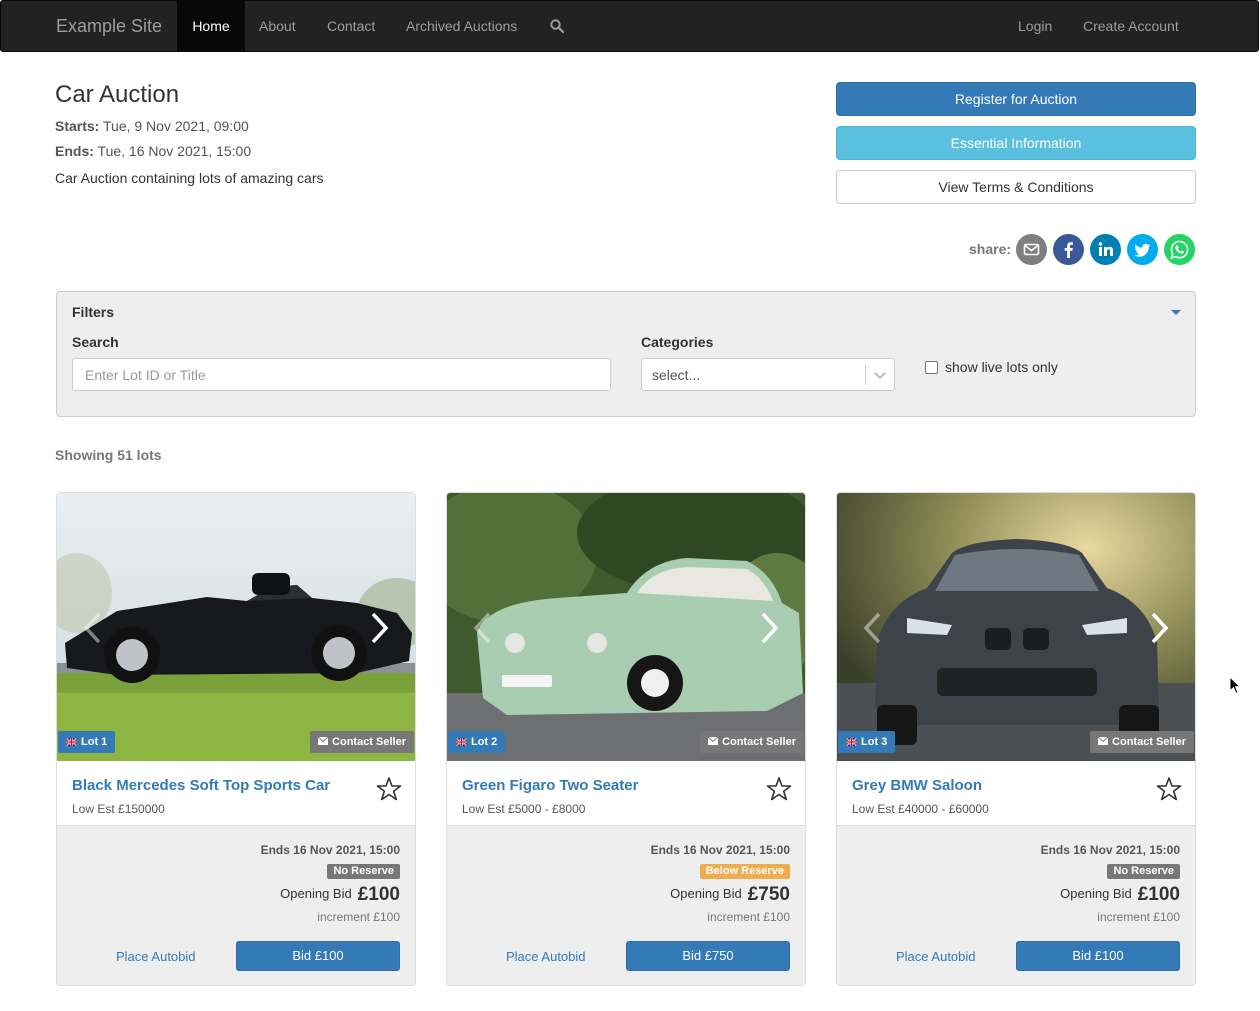 The image size is (1260, 1011). Describe the element at coordinates (917, 785) in the screenshot. I see `lot-title-link: Grey BMW Saloon` at that location.